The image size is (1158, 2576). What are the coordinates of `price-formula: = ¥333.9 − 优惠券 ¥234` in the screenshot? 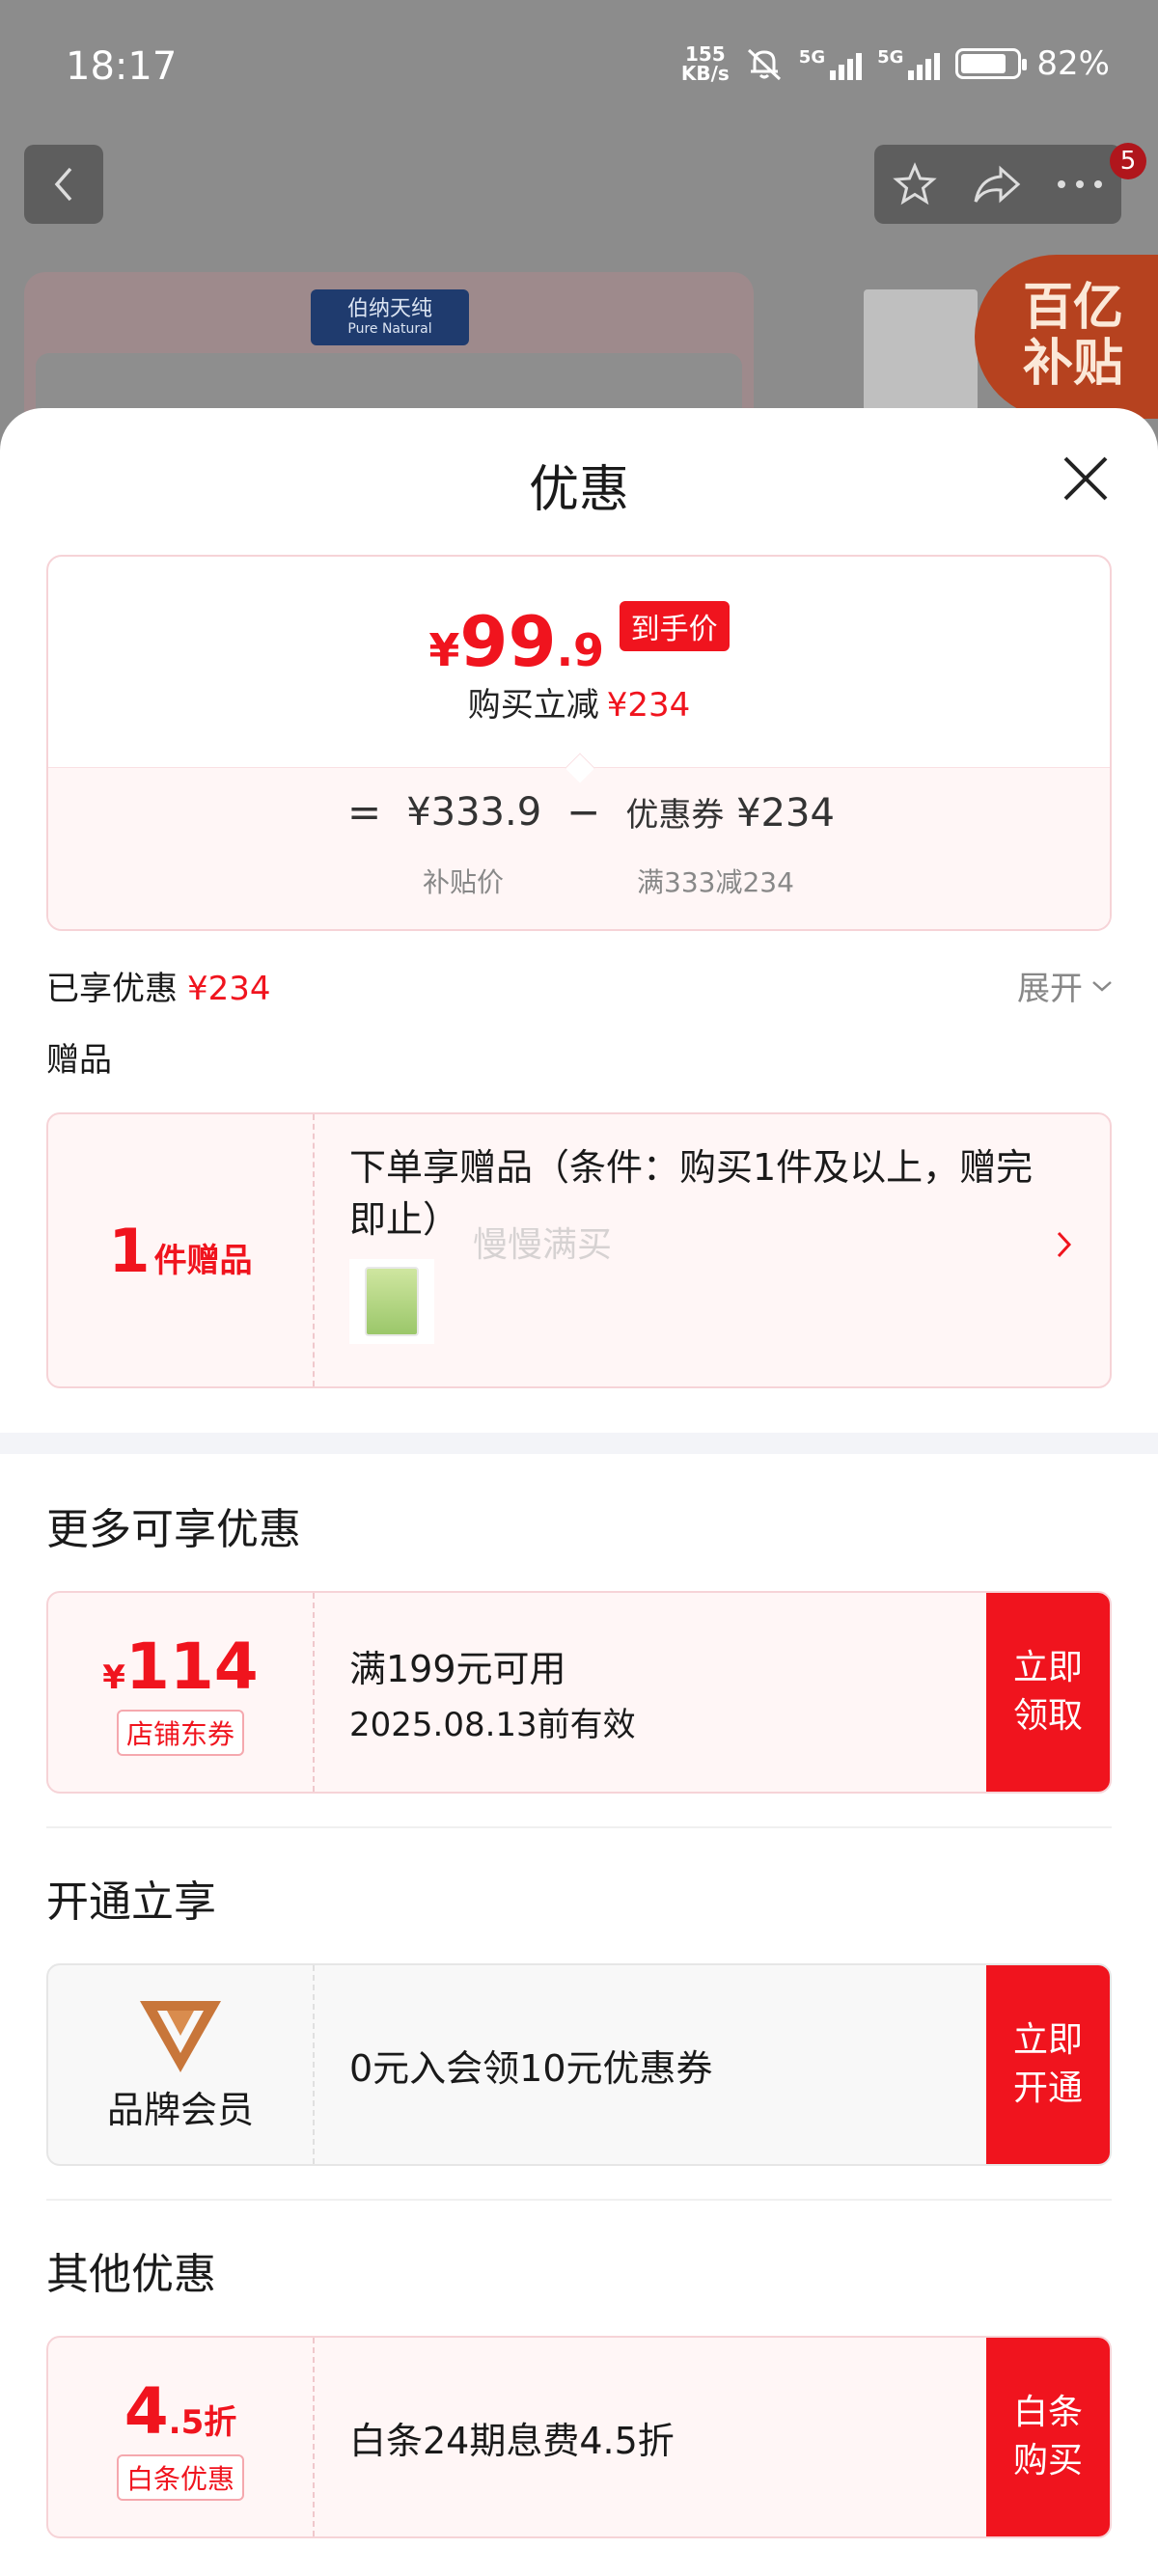 It's located at (591, 812).